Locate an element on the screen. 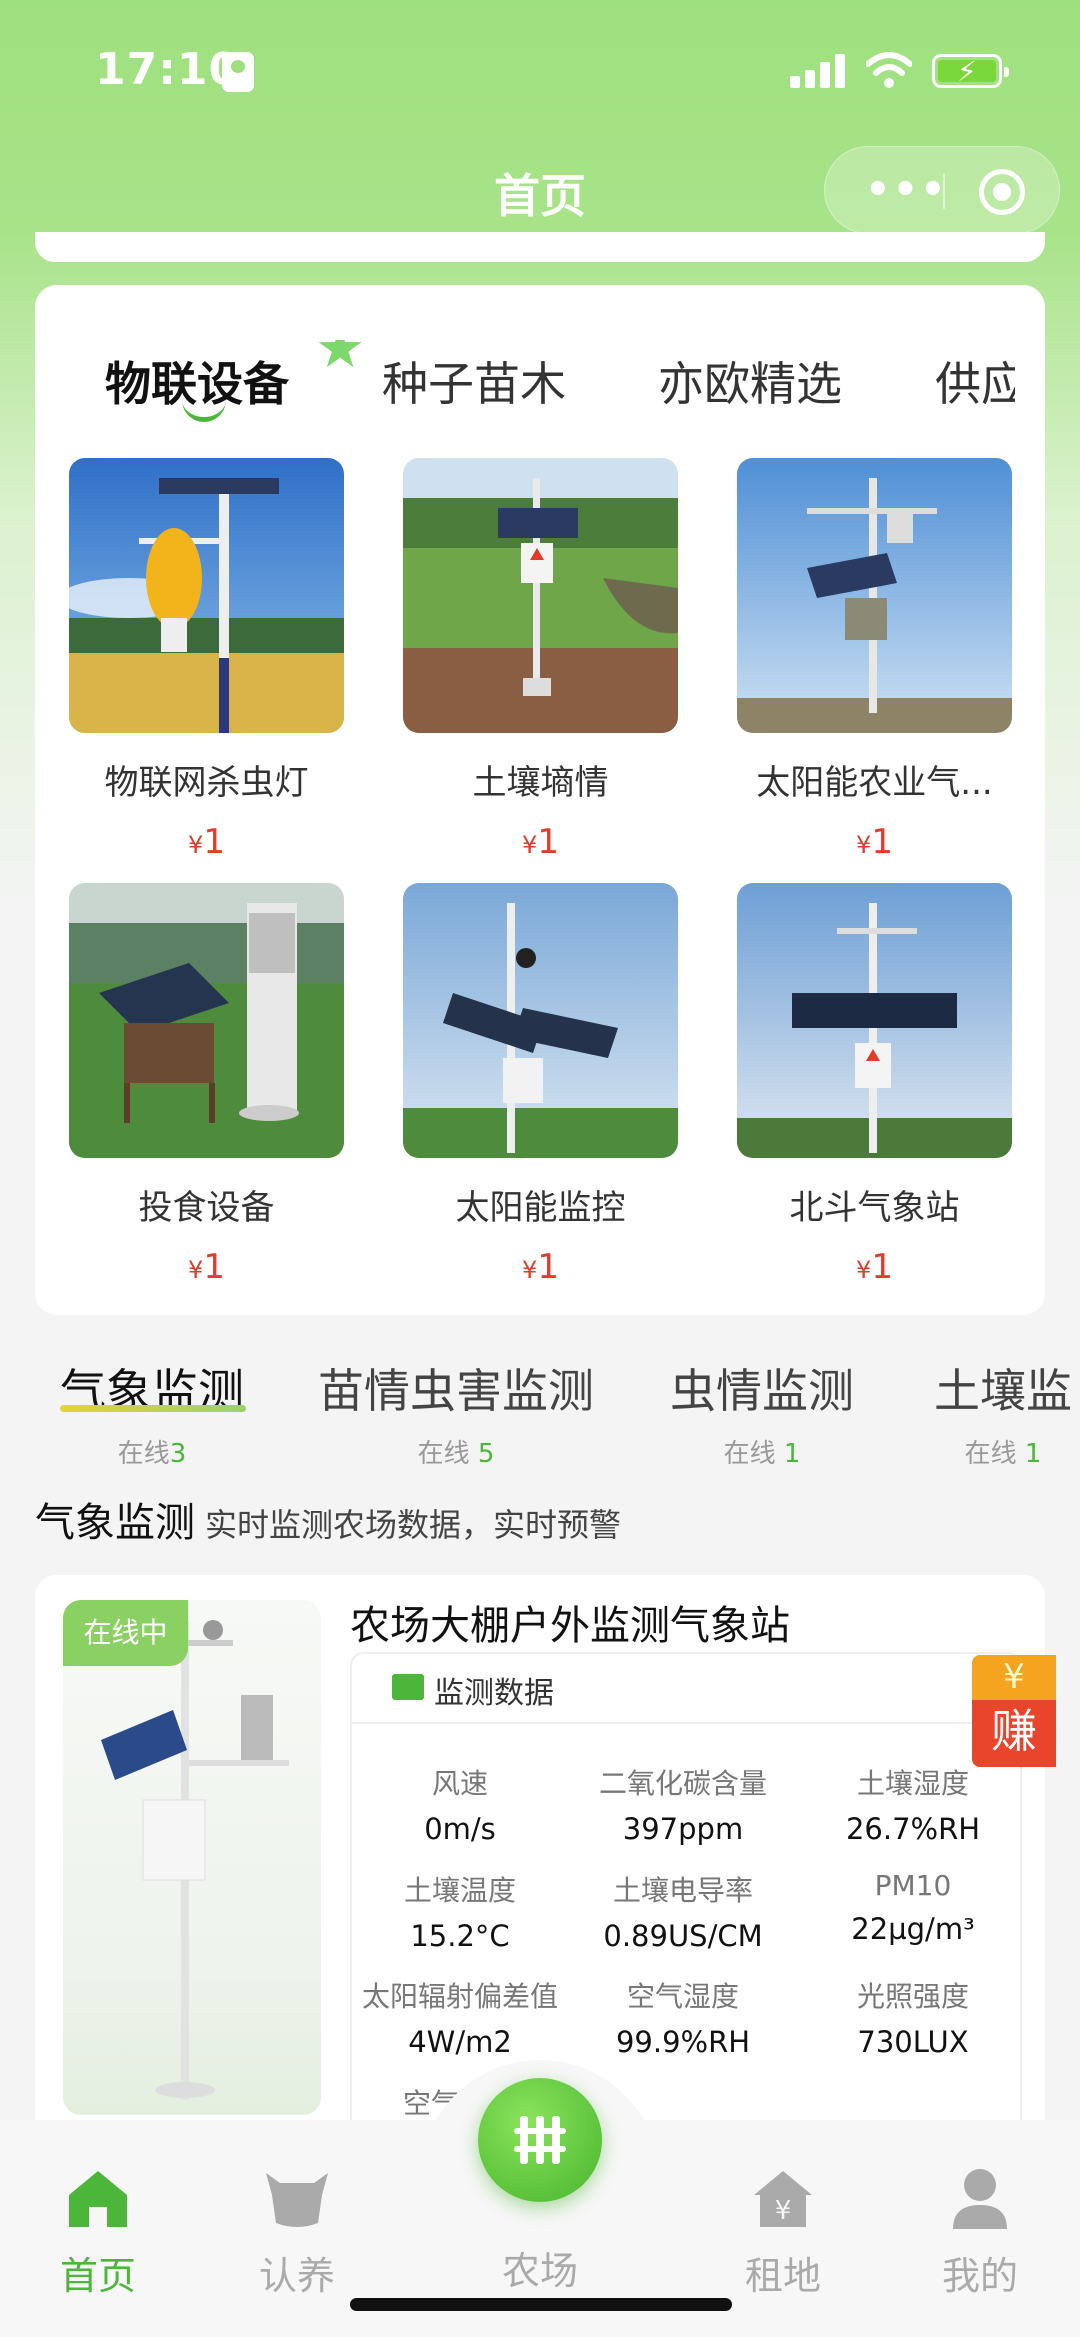 This screenshot has height=2337, width=1080. status-badge: 在线中 is located at coordinates (125, 1633).